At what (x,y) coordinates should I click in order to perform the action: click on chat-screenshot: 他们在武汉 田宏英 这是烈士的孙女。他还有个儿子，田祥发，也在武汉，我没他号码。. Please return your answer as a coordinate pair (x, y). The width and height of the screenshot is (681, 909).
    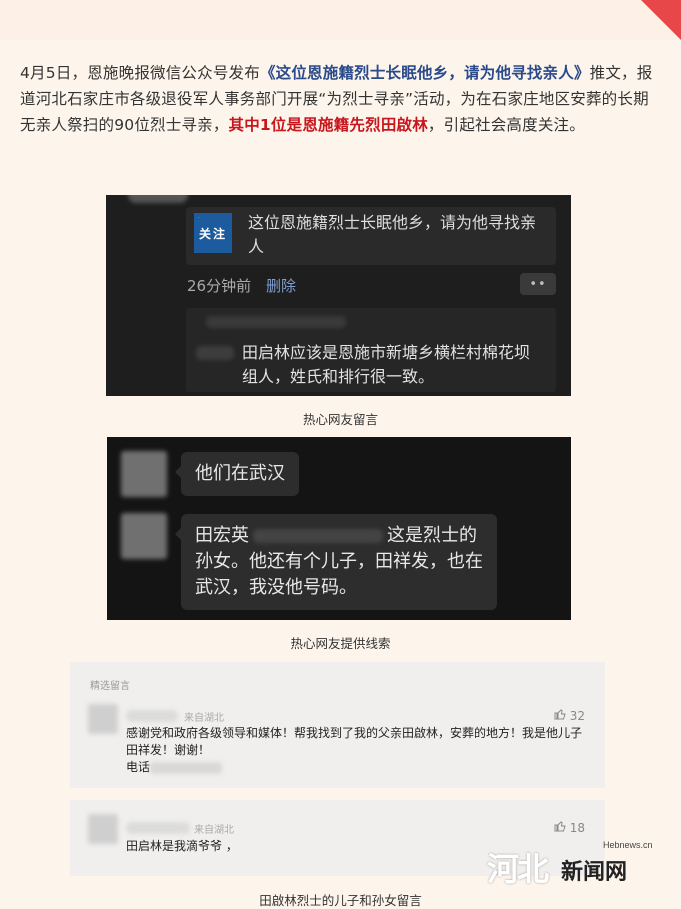
    Looking at the image, I should click on (339, 528).